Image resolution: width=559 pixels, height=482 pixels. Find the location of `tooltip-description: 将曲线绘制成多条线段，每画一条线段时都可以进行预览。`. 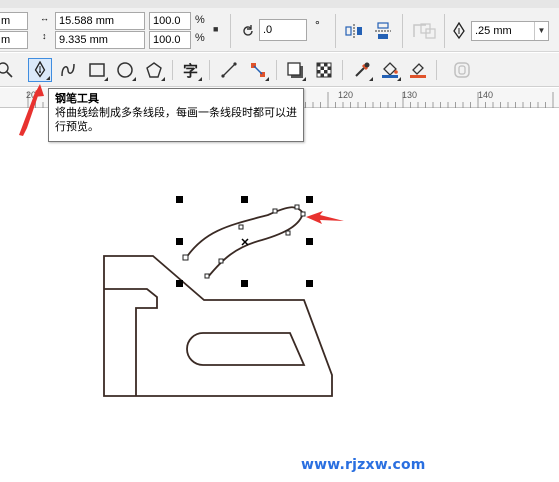

tooltip-description: 将曲线绘制成多条线段，每画一条线段时都可以进行预览。 is located at coordinates (176, 120).